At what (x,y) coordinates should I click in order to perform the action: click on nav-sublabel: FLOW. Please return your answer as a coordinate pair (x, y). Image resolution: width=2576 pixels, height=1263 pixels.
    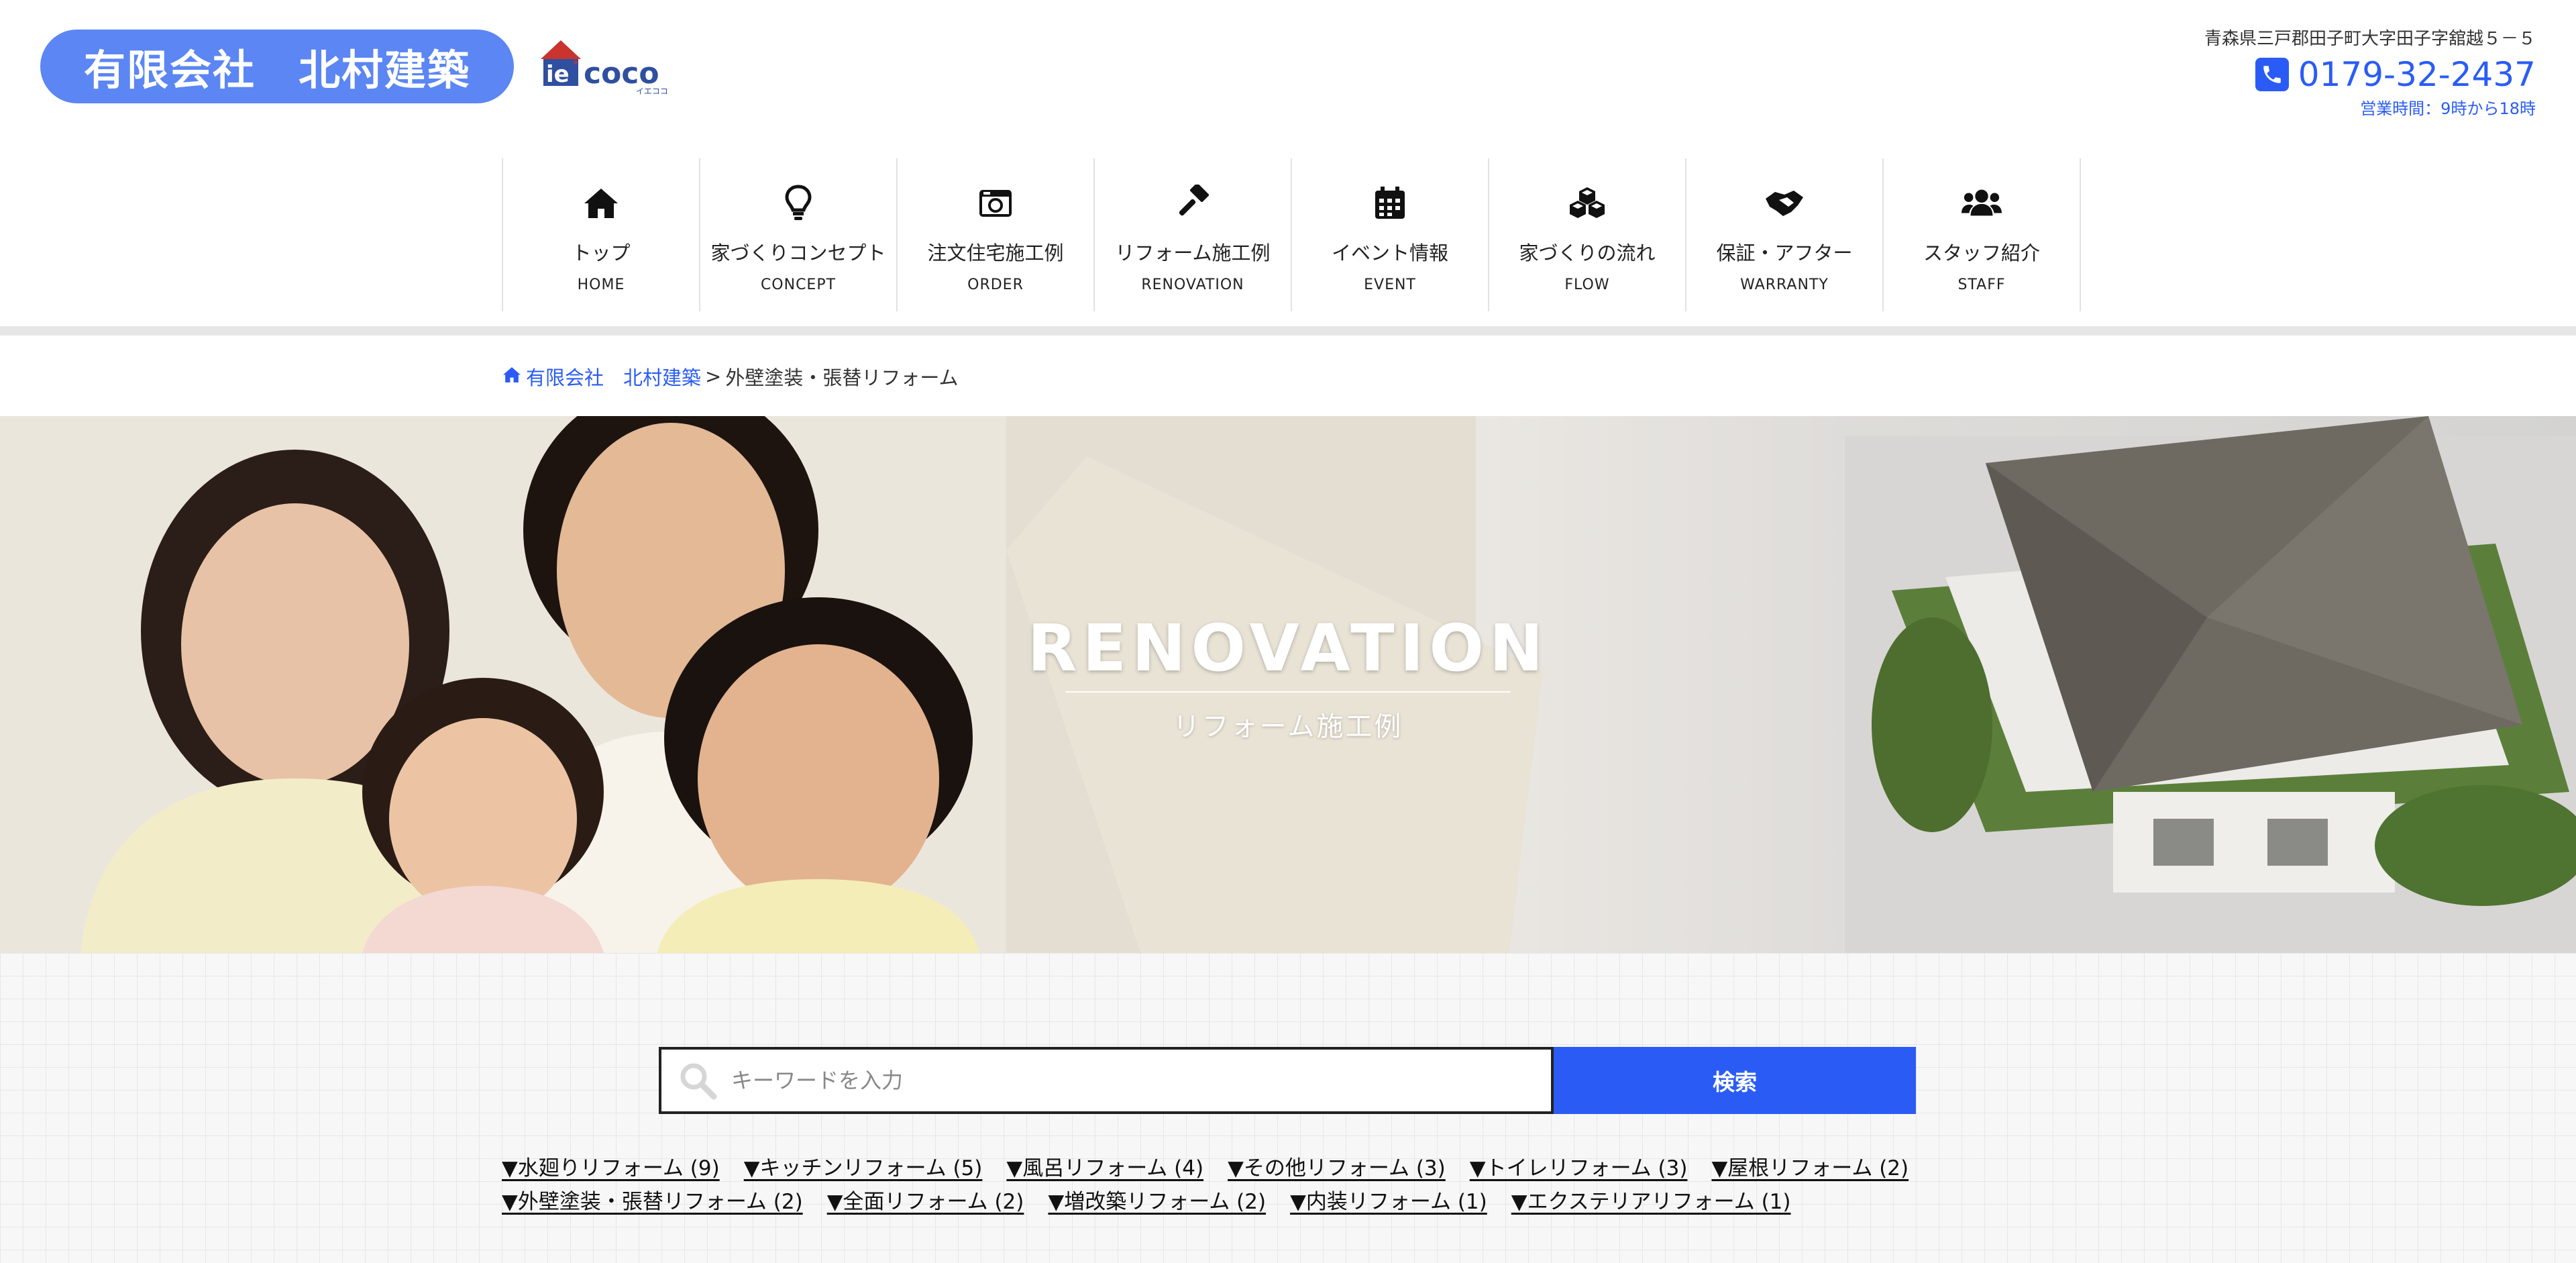
    Looking at the image, I should click on (1587, 284).